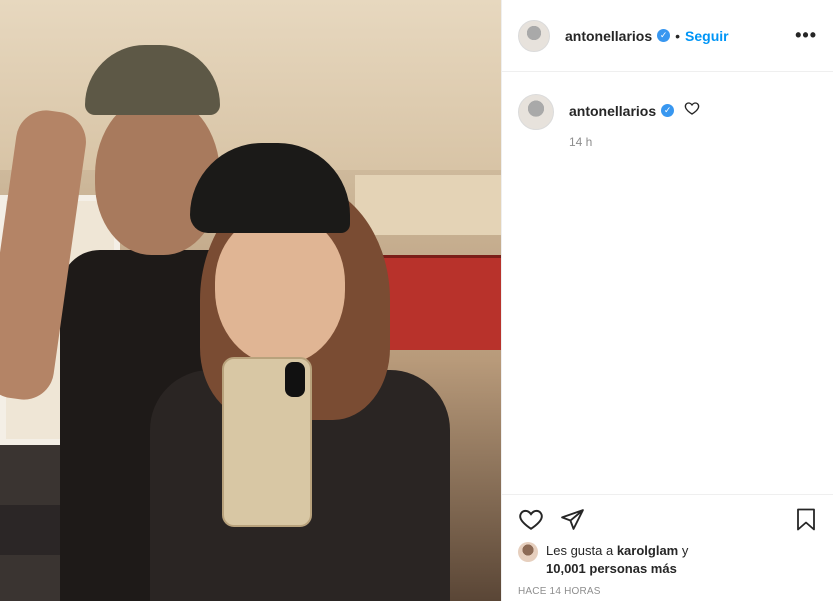 The image size is (833, 601). I want to click on author-username: antonellarios, so click(608, 36).